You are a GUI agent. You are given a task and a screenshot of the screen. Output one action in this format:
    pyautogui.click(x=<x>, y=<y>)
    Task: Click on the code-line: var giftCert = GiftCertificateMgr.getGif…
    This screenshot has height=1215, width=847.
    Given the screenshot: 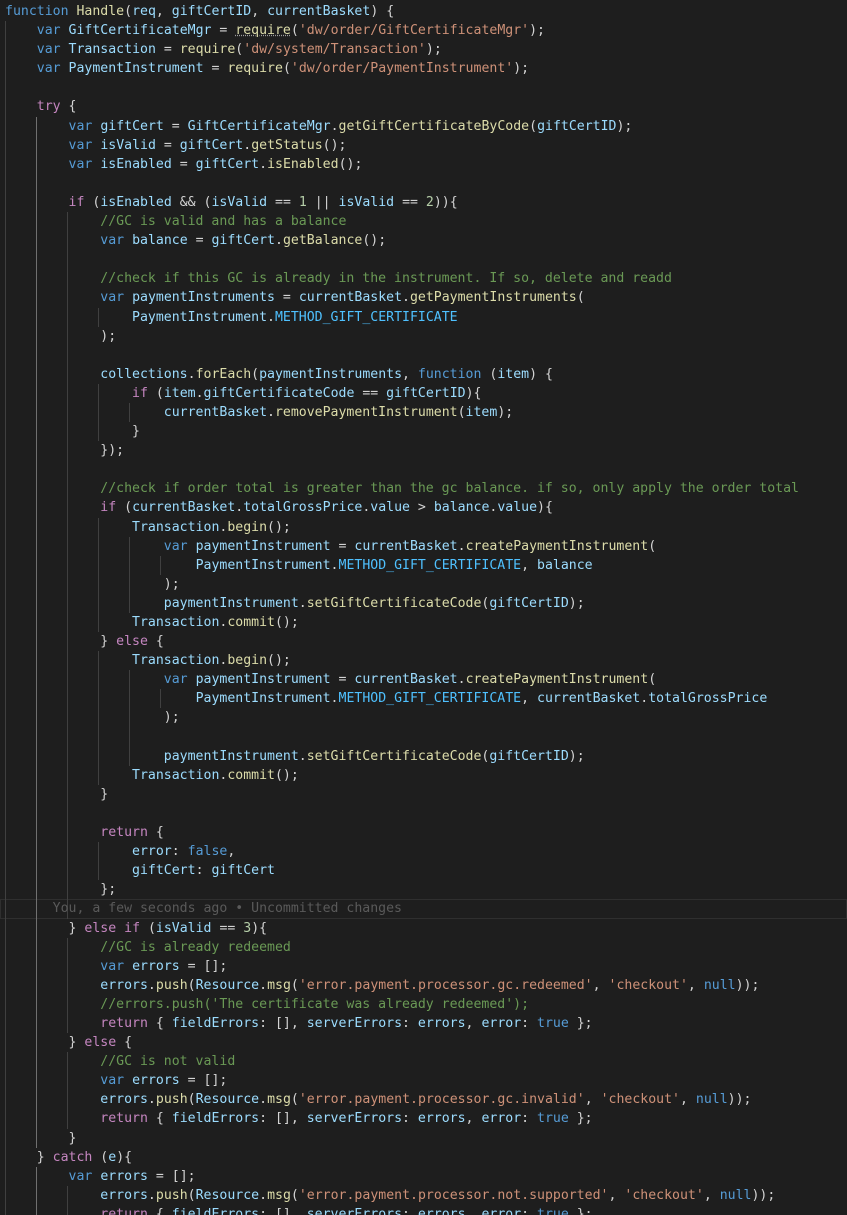 What is the action you would take?
    pyautogui.click(x=423, y=126)
    